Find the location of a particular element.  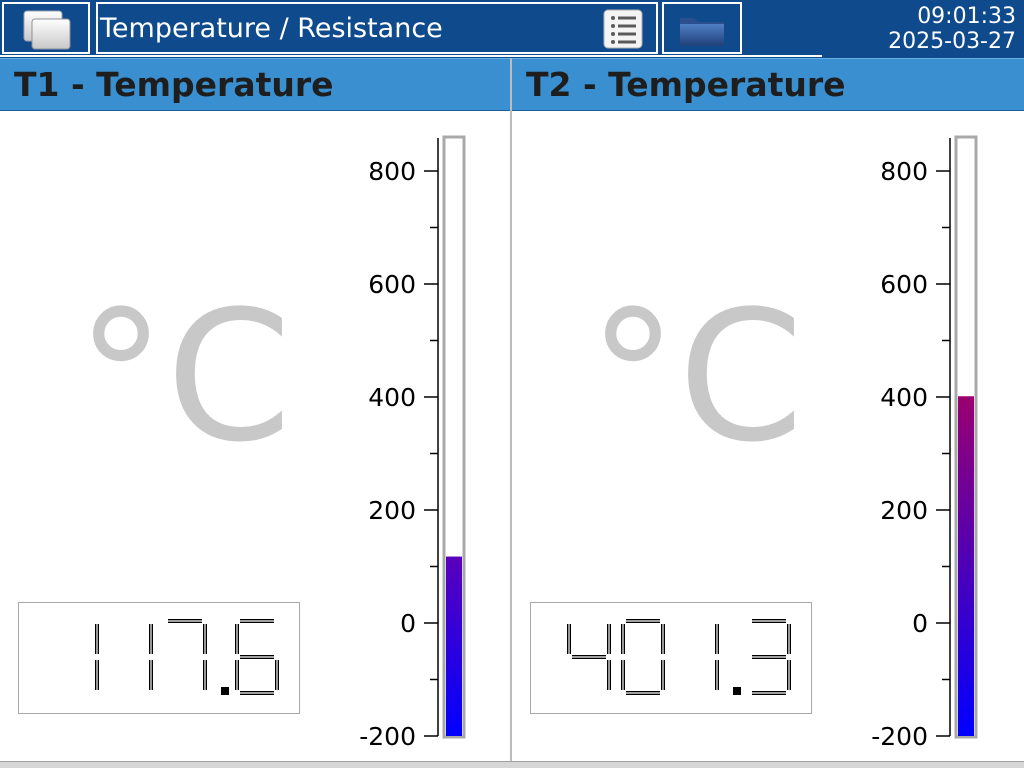

windows-stack-icon is located at coordinates (47, 30).